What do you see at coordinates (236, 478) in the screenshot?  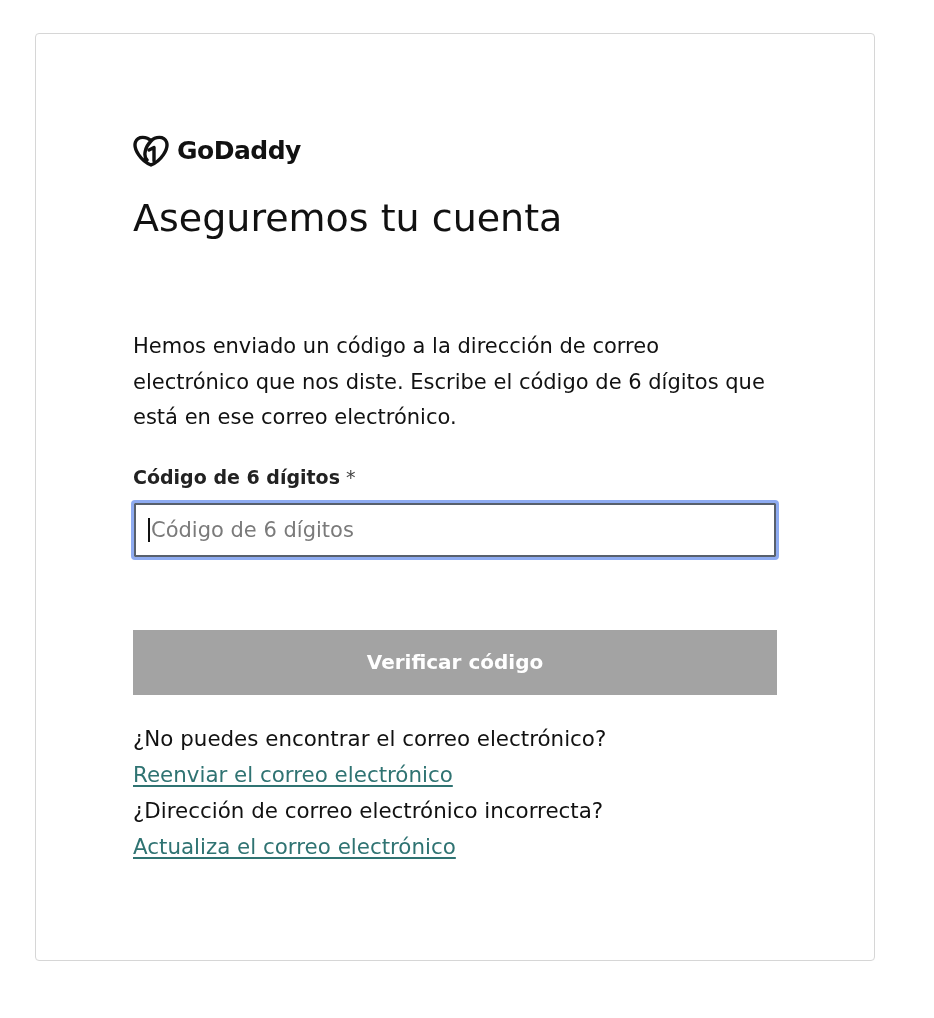 I see `field-label: Código de 6 dígitos` at bounding box center [236, 478].